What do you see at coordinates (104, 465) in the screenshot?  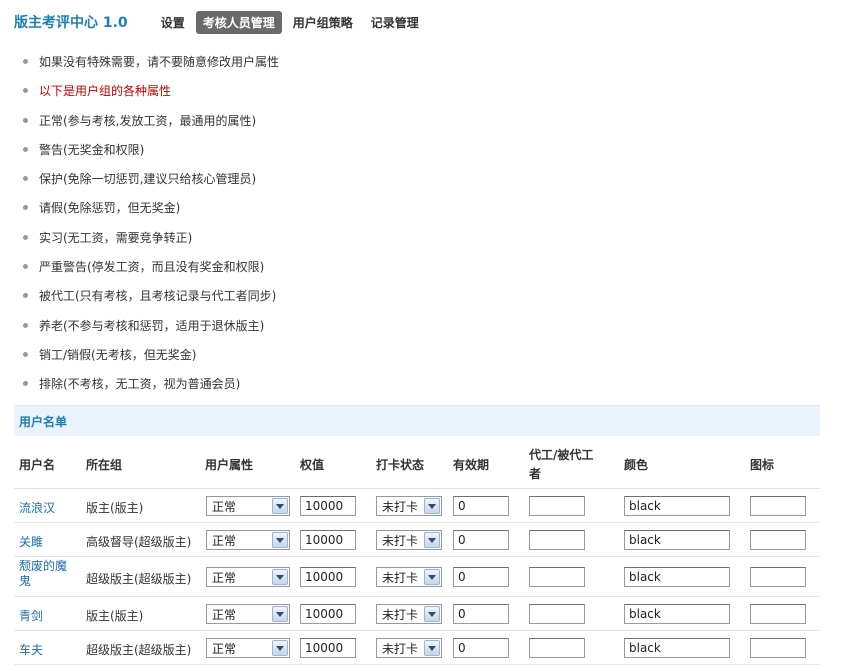 I see `col-group: 所在组` at bounding box center [104, 465].